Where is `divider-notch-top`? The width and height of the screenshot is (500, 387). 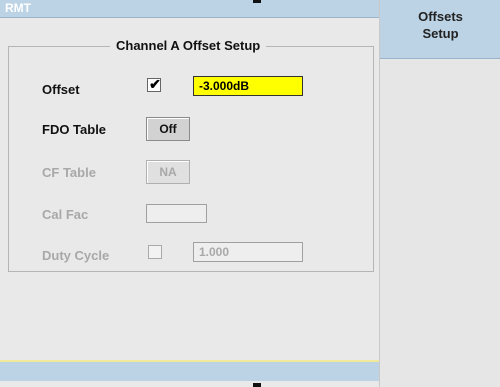 divider-notch-top is located at coordinates (257, 1).